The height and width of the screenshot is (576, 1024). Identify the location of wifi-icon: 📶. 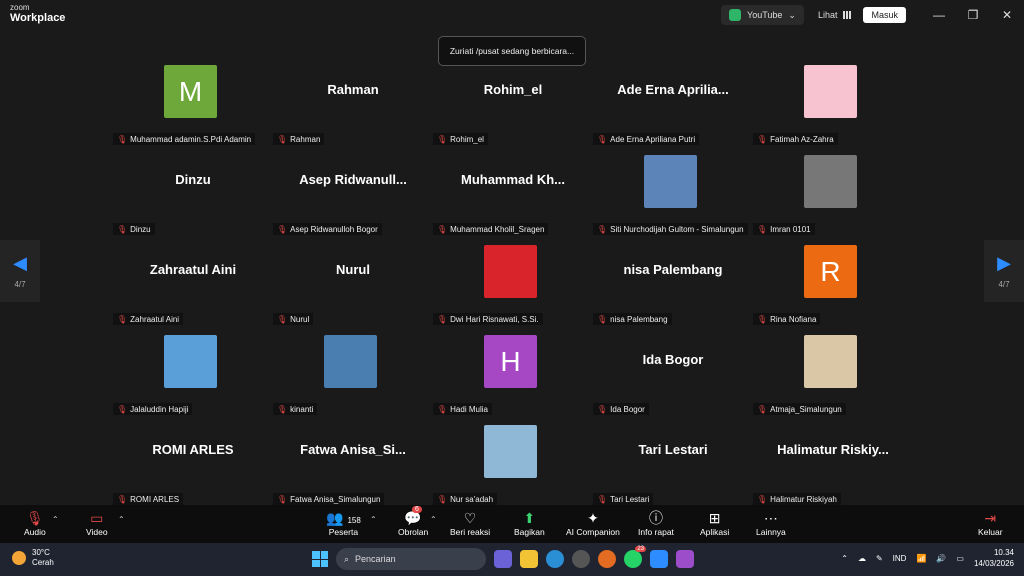
(921, 558).